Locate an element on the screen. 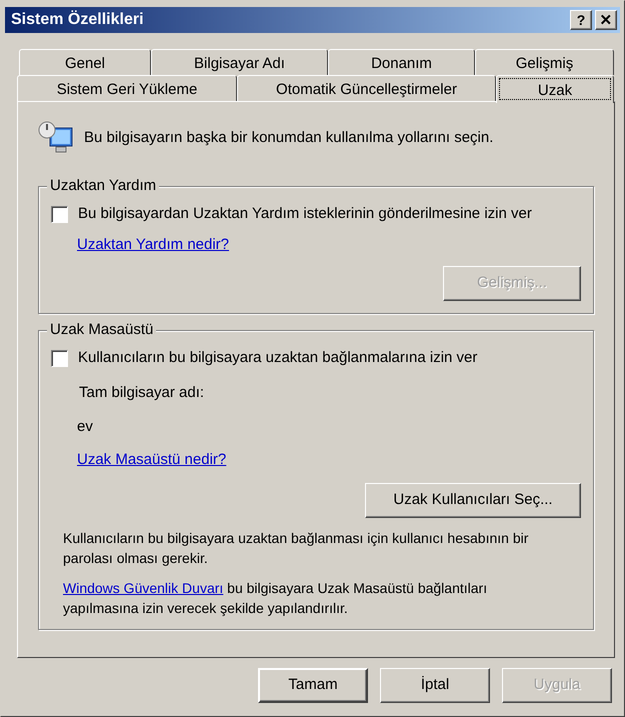  close-button: ✕ is located at coordinates (606, 20).